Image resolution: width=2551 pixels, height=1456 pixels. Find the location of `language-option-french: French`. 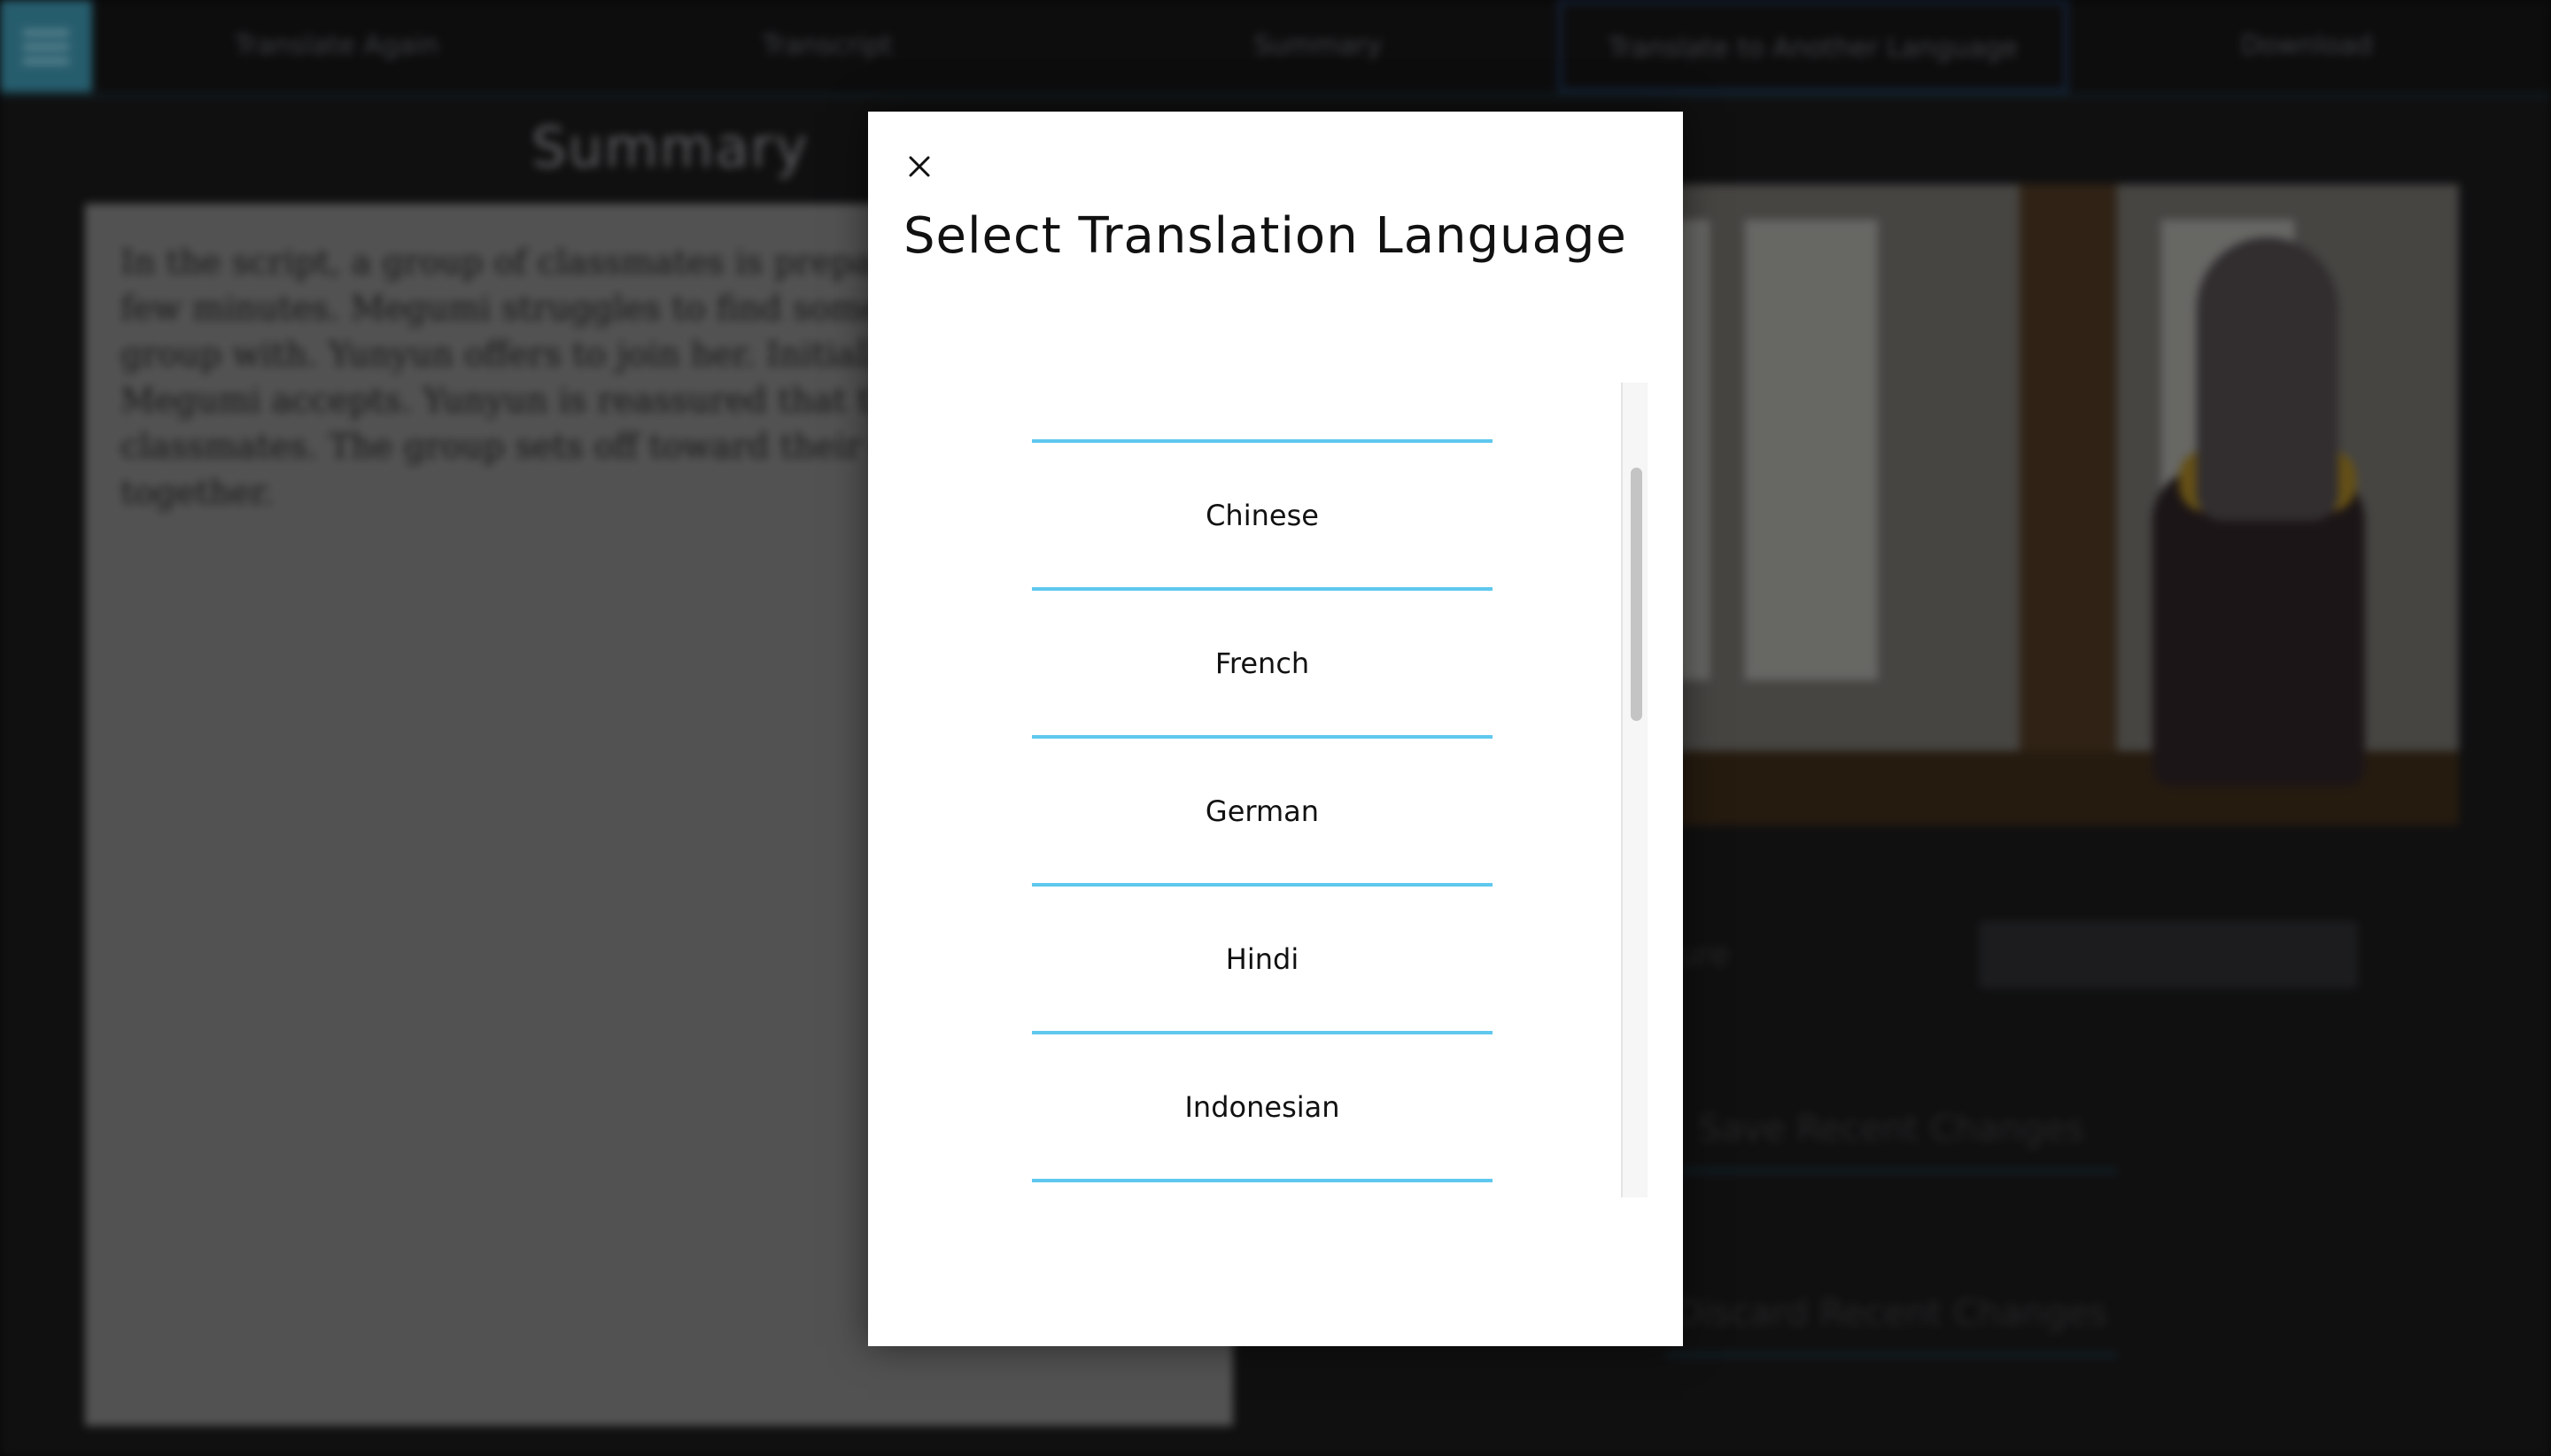

language-option-french: French is located at coordinates (1262, 665).